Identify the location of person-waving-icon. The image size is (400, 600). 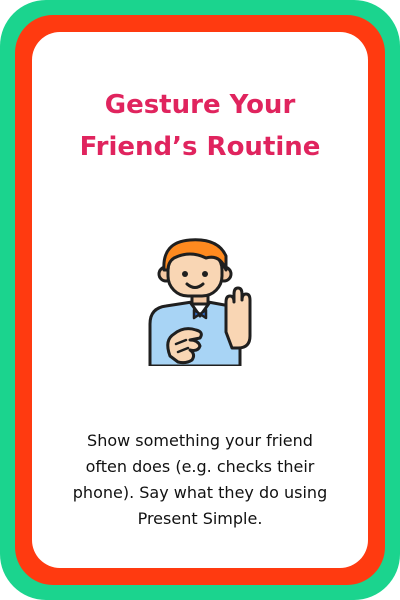
(200, 302).